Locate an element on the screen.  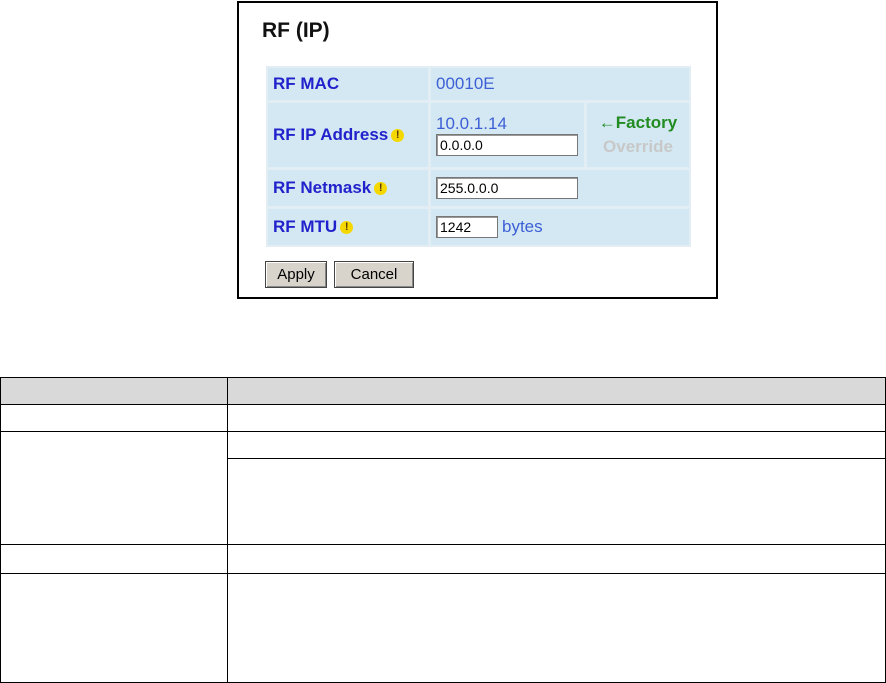
netmask-label: RF Netmask! is located at coordinates (348, 188).